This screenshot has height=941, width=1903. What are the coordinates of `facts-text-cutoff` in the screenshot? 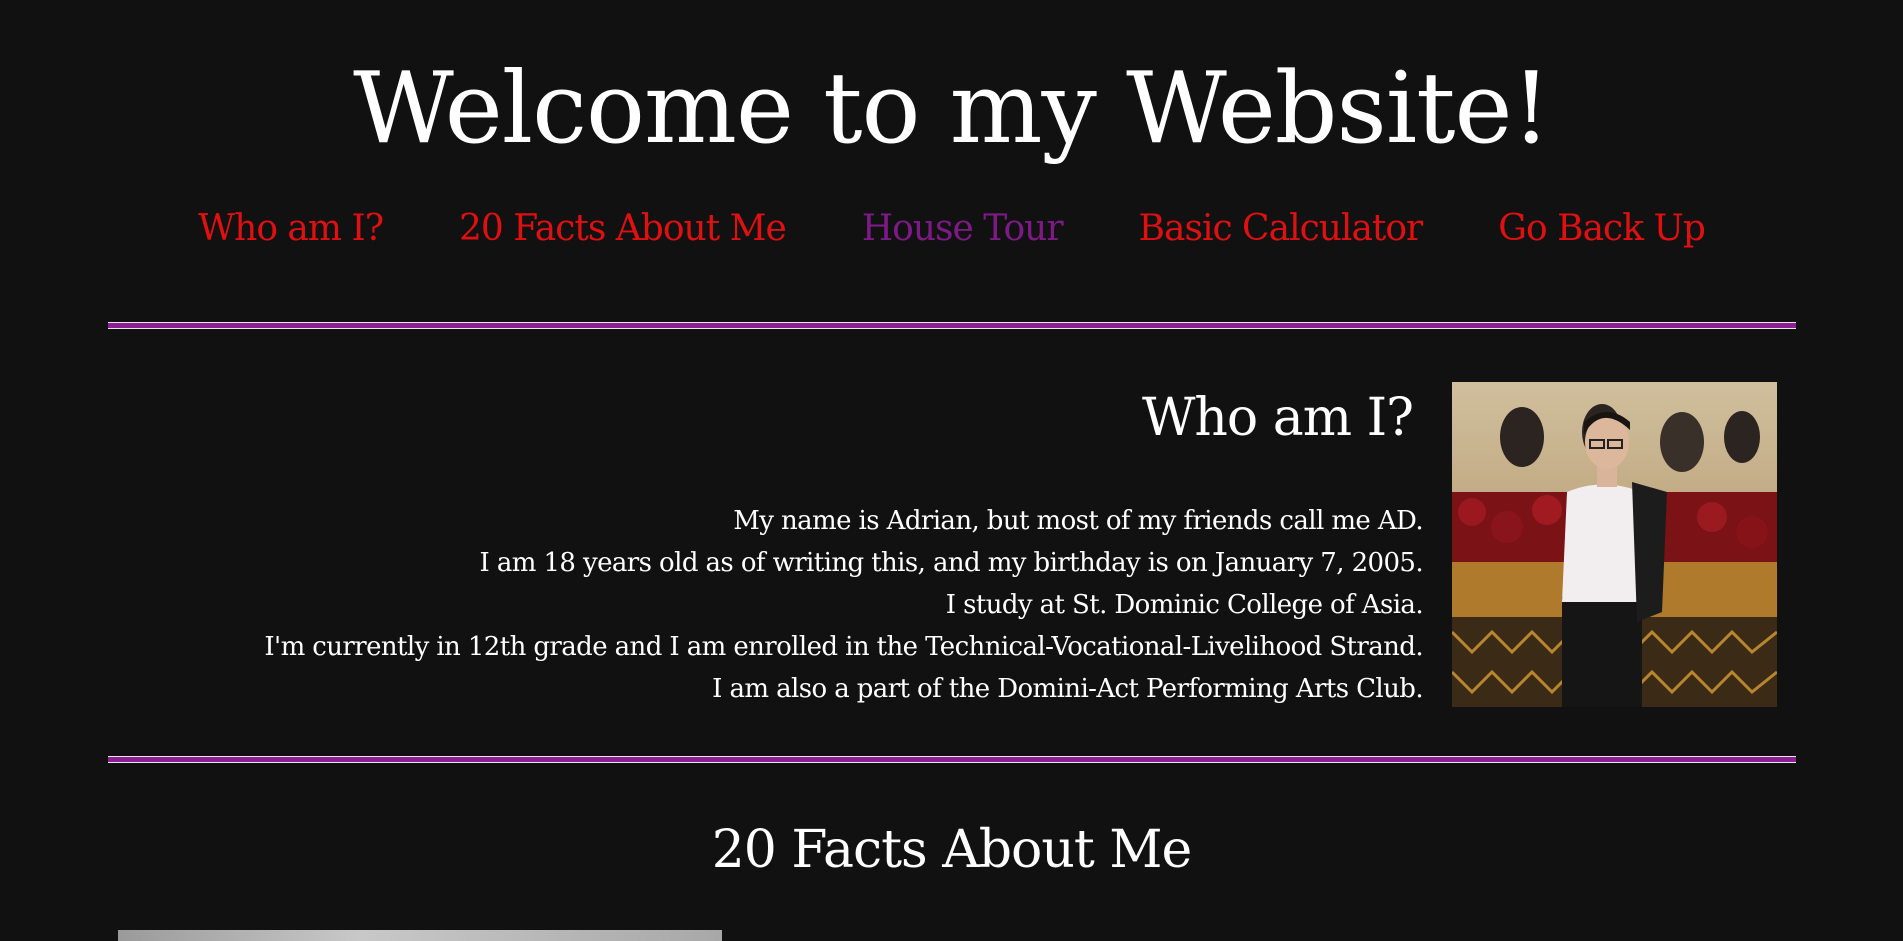 It's located at (1202, 935).